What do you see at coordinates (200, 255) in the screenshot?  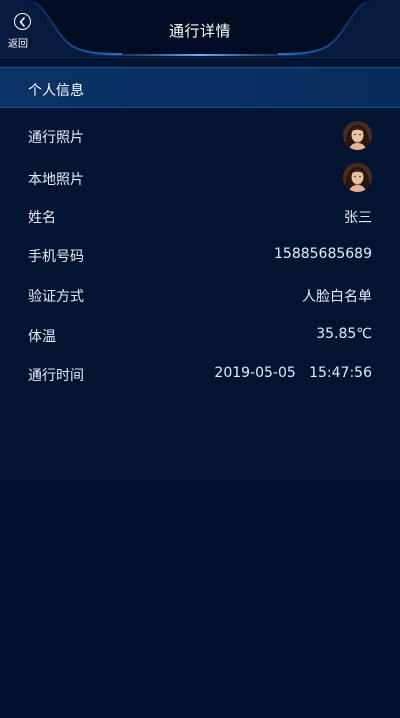 I see `row-phone: 手机号码 15885685689` at bounding box center [200, 255].